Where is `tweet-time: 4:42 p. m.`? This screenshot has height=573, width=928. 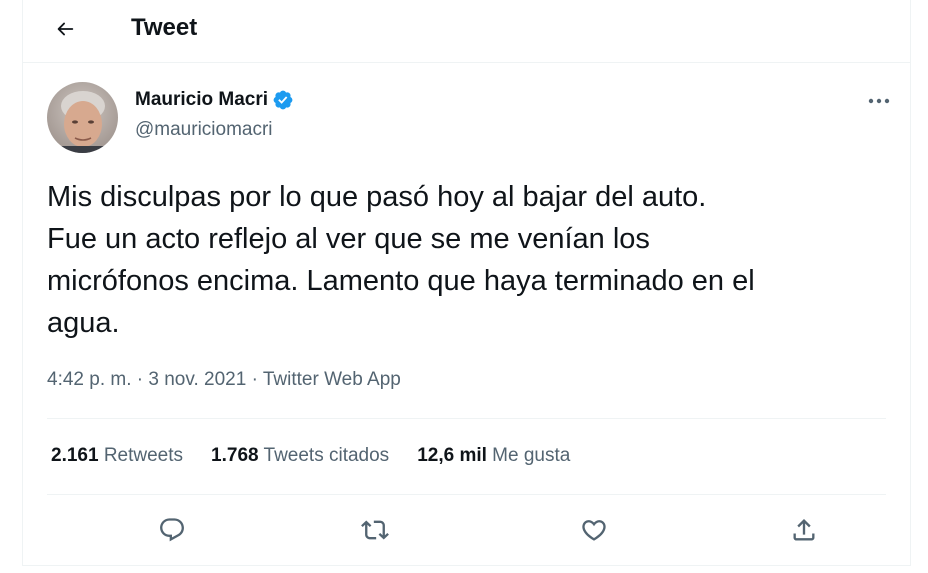
tweet-time: 4:42 p. m. is located at coordinates (89, 379).